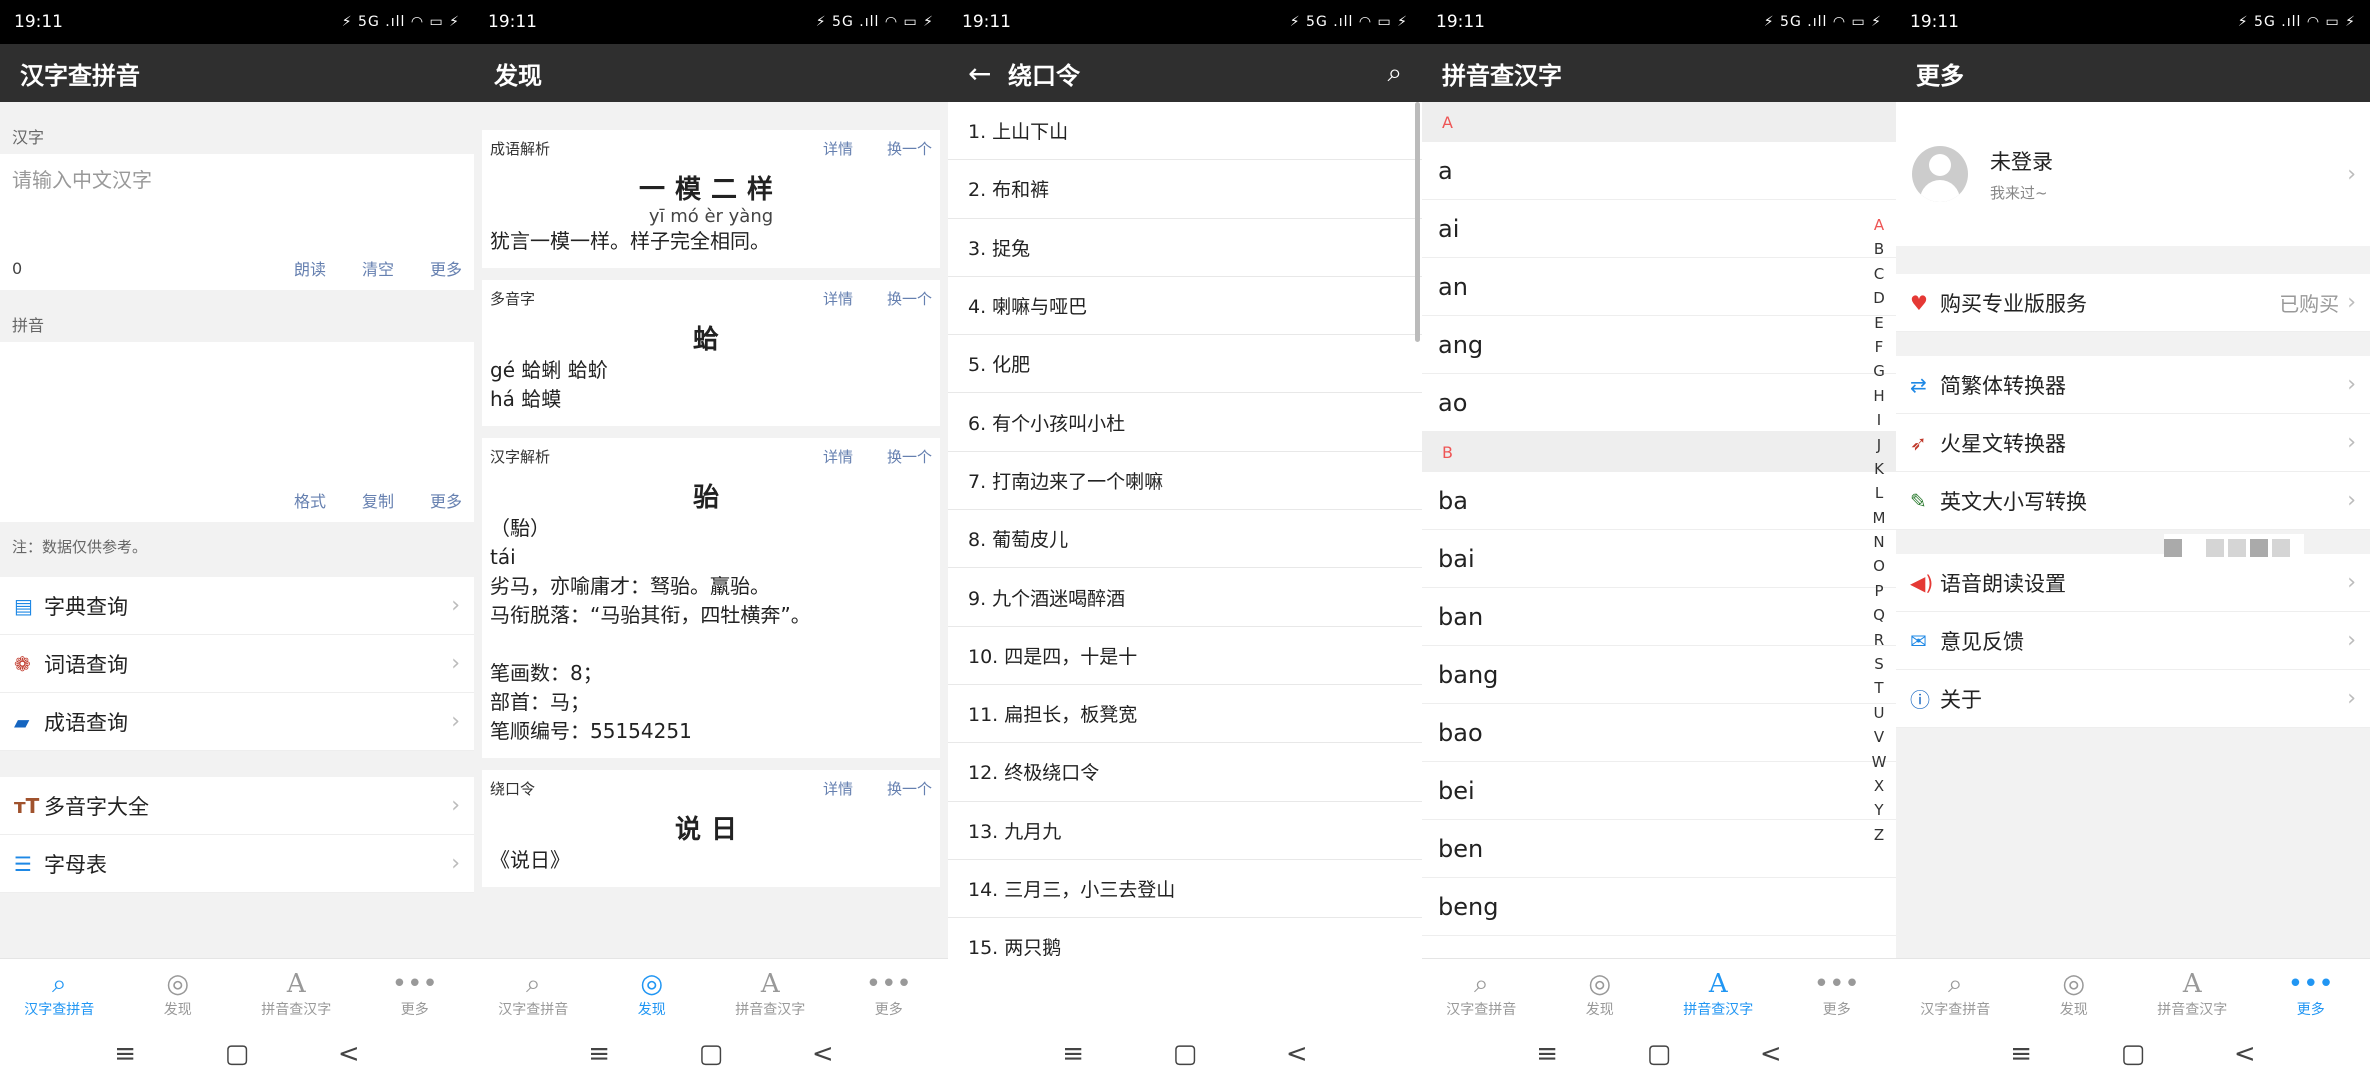  What do you see at coordinates (2133, 443) in the screenshot?
I see `mars-text-row: ➶ 火星文转换器 ›` at bounding box center [2133, 443].